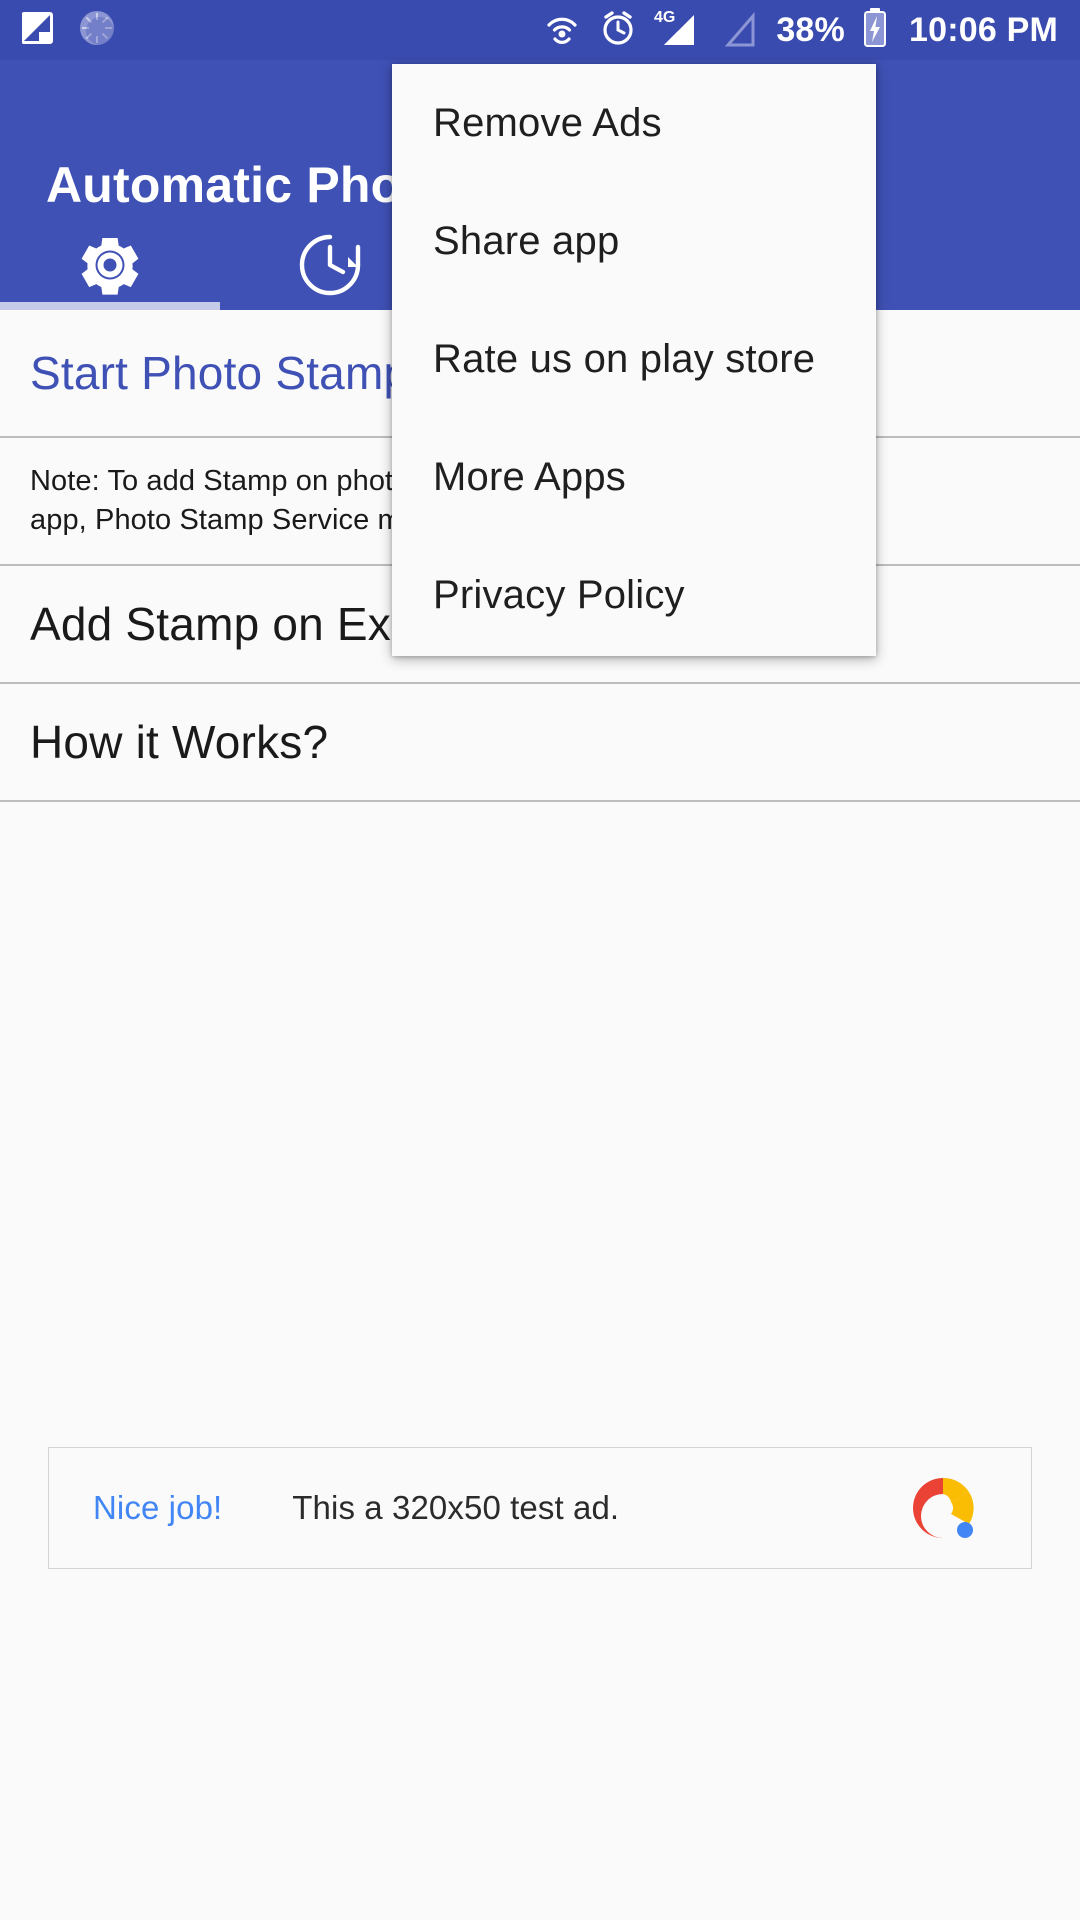  What do you see at coordinates (810, 30) in the screenshot?
I see `battery-percent-label: 38%` at bounding box center [810, 30].